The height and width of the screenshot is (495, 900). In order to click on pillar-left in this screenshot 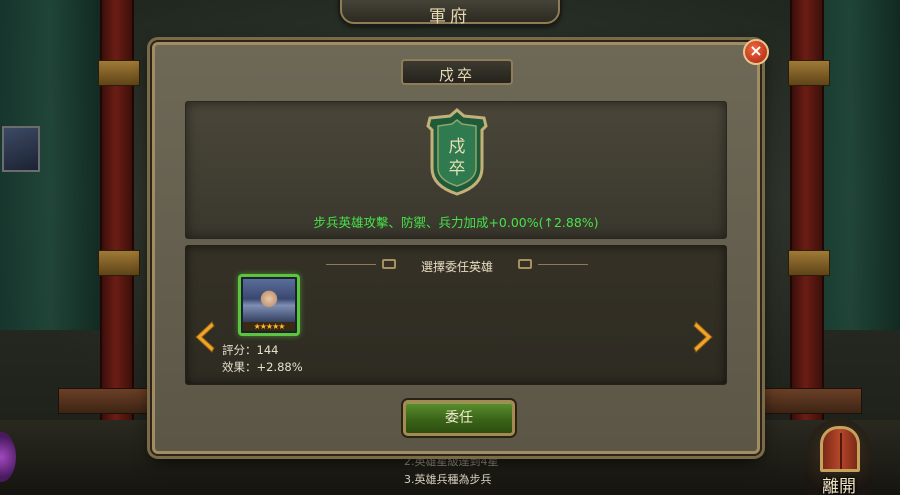, I will do `click(119, 210)`.